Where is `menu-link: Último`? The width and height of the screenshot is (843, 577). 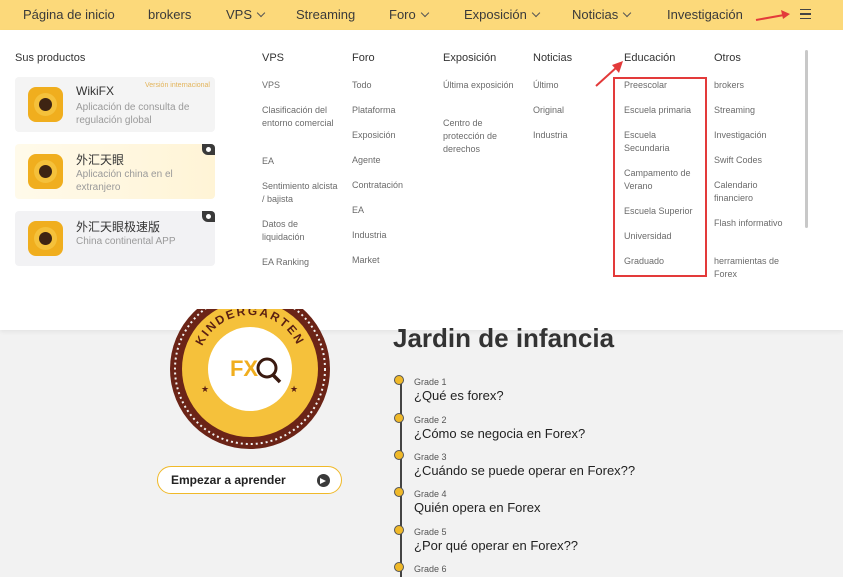 menu-link: Último is located at coordinates (567, 85).